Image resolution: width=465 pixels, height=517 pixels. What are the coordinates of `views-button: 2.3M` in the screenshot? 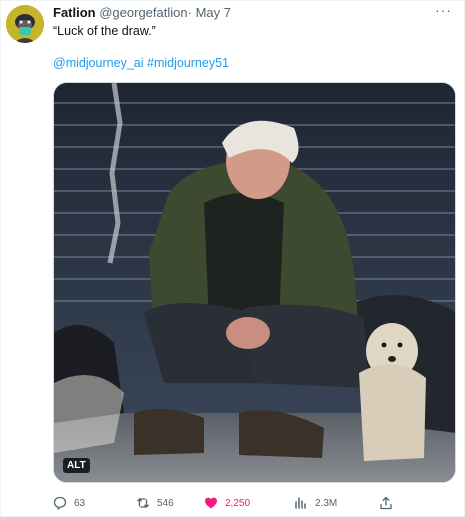 It's located at (315, 503).